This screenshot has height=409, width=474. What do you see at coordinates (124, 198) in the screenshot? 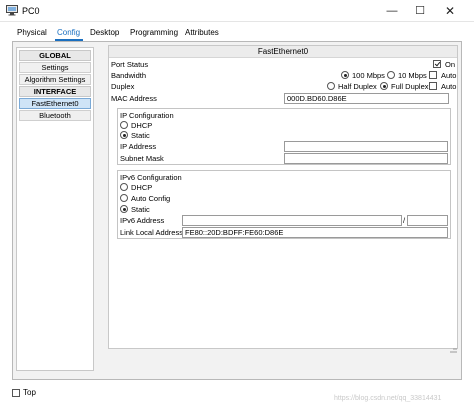
I see `ipv6-auto-config-radio` at bounding box center [124, 198].